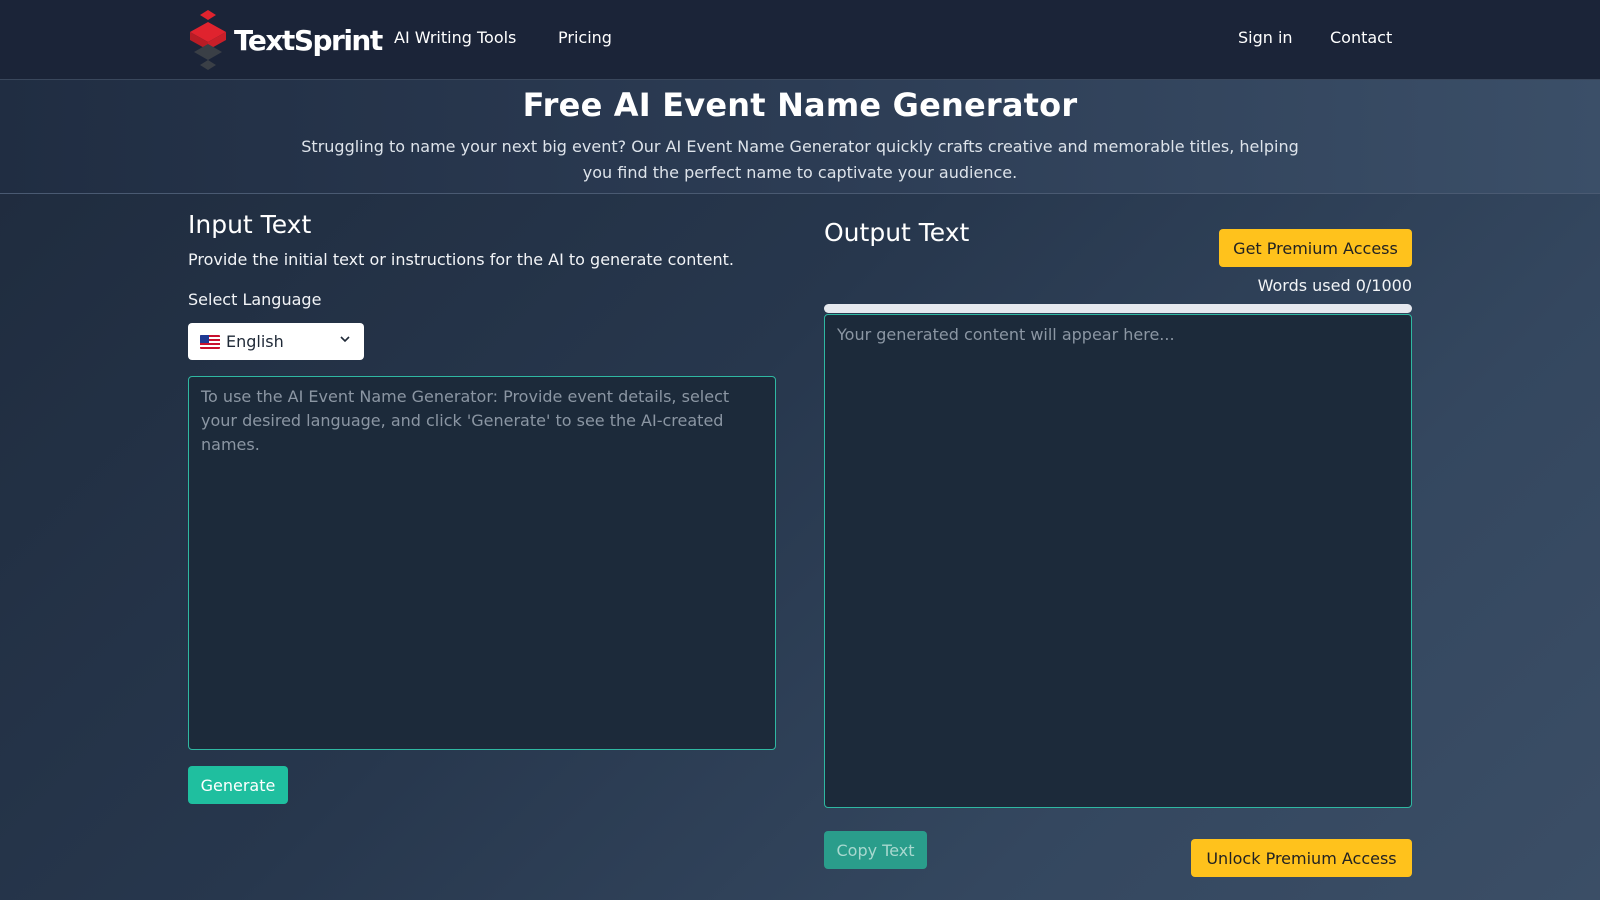  What do you see at coordinates (1118, 308) in the screenshot?
I see `words-progress-bar` at bounding box center [1118, 308].